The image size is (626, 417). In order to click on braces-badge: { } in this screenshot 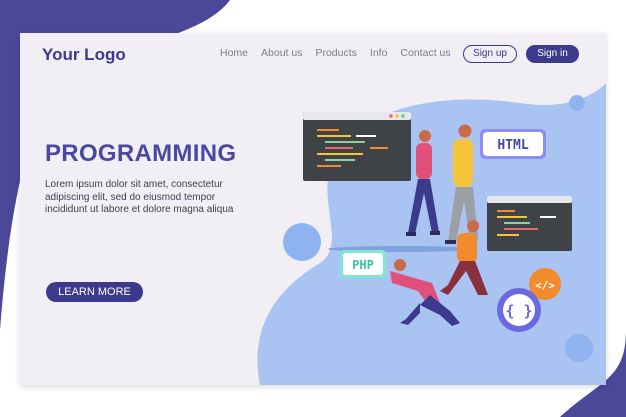, I will do `click(519, 310)`.